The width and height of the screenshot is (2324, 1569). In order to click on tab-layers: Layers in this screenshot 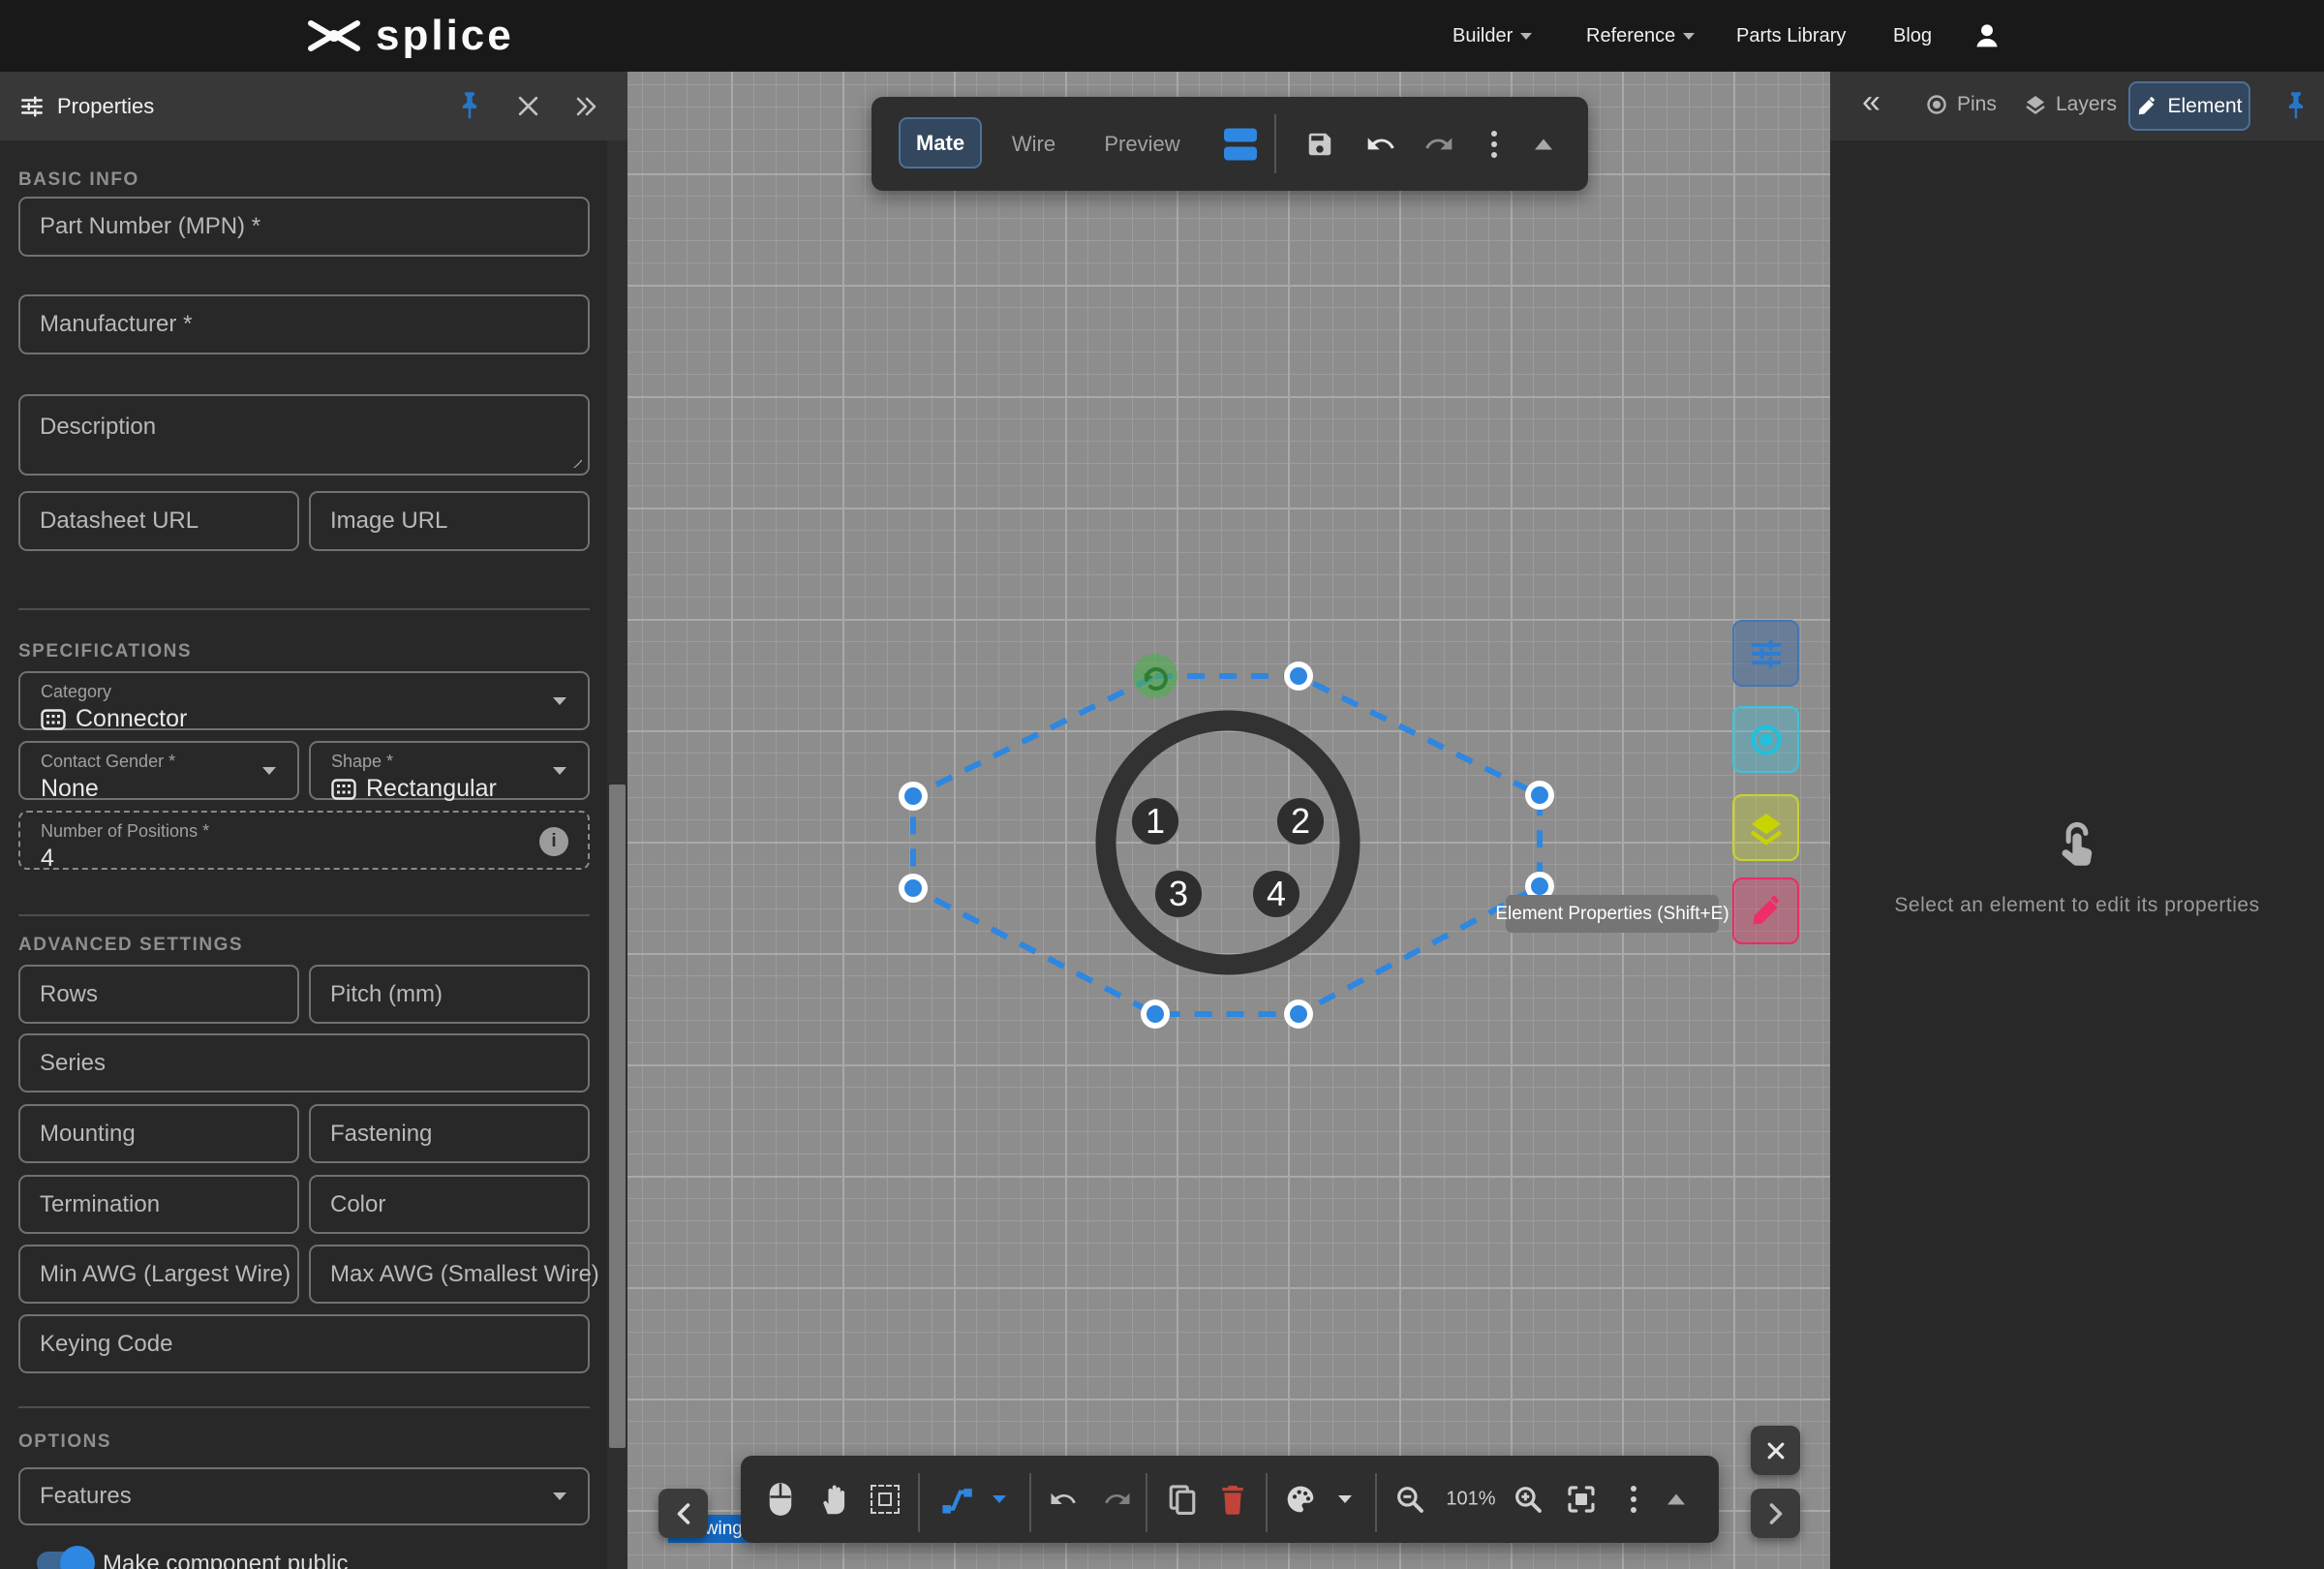, I will do `click(2071, 104)`.